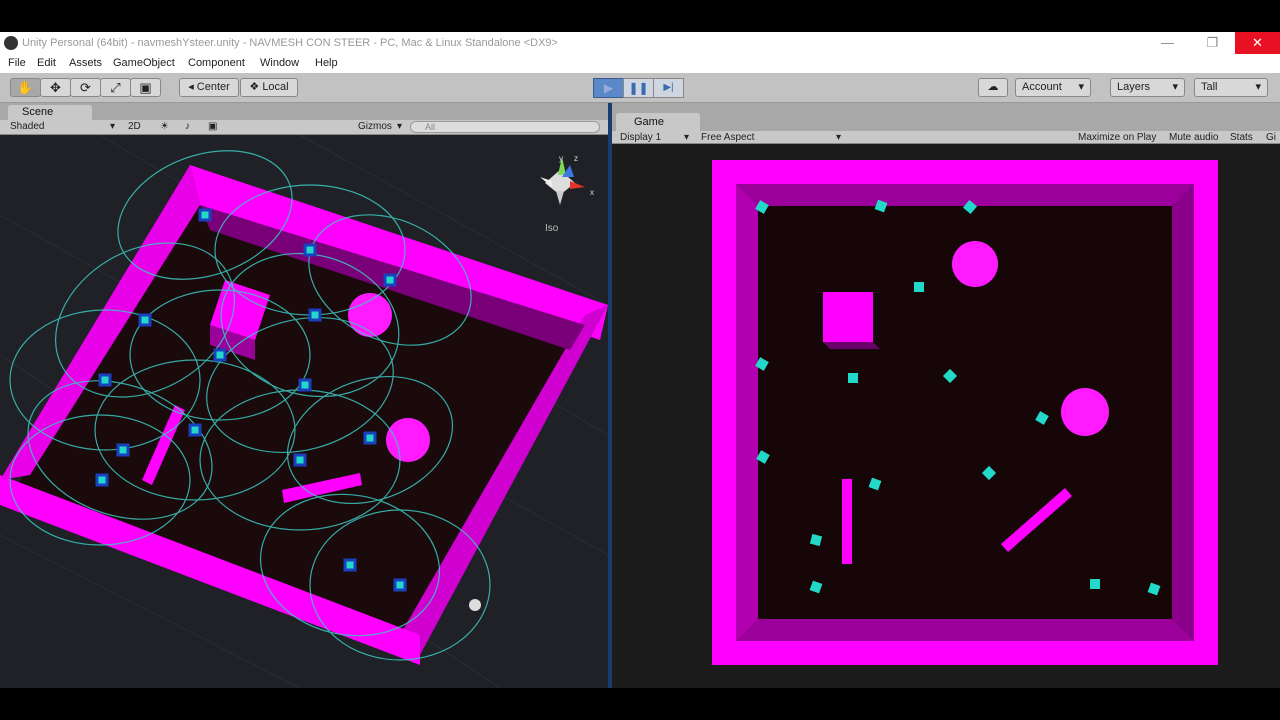 The height and width of the screenshot is (720, 1280). I want to click on rect-tool-button: ▣, so click(145, 87).